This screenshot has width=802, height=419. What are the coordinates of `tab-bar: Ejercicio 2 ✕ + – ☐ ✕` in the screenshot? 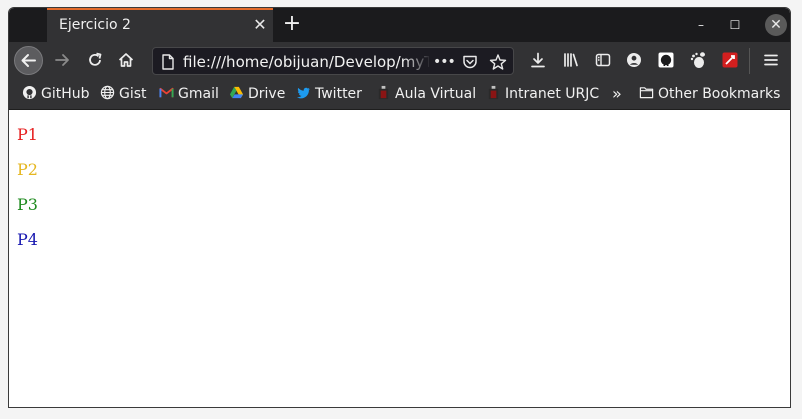 It's located at (399, 25).